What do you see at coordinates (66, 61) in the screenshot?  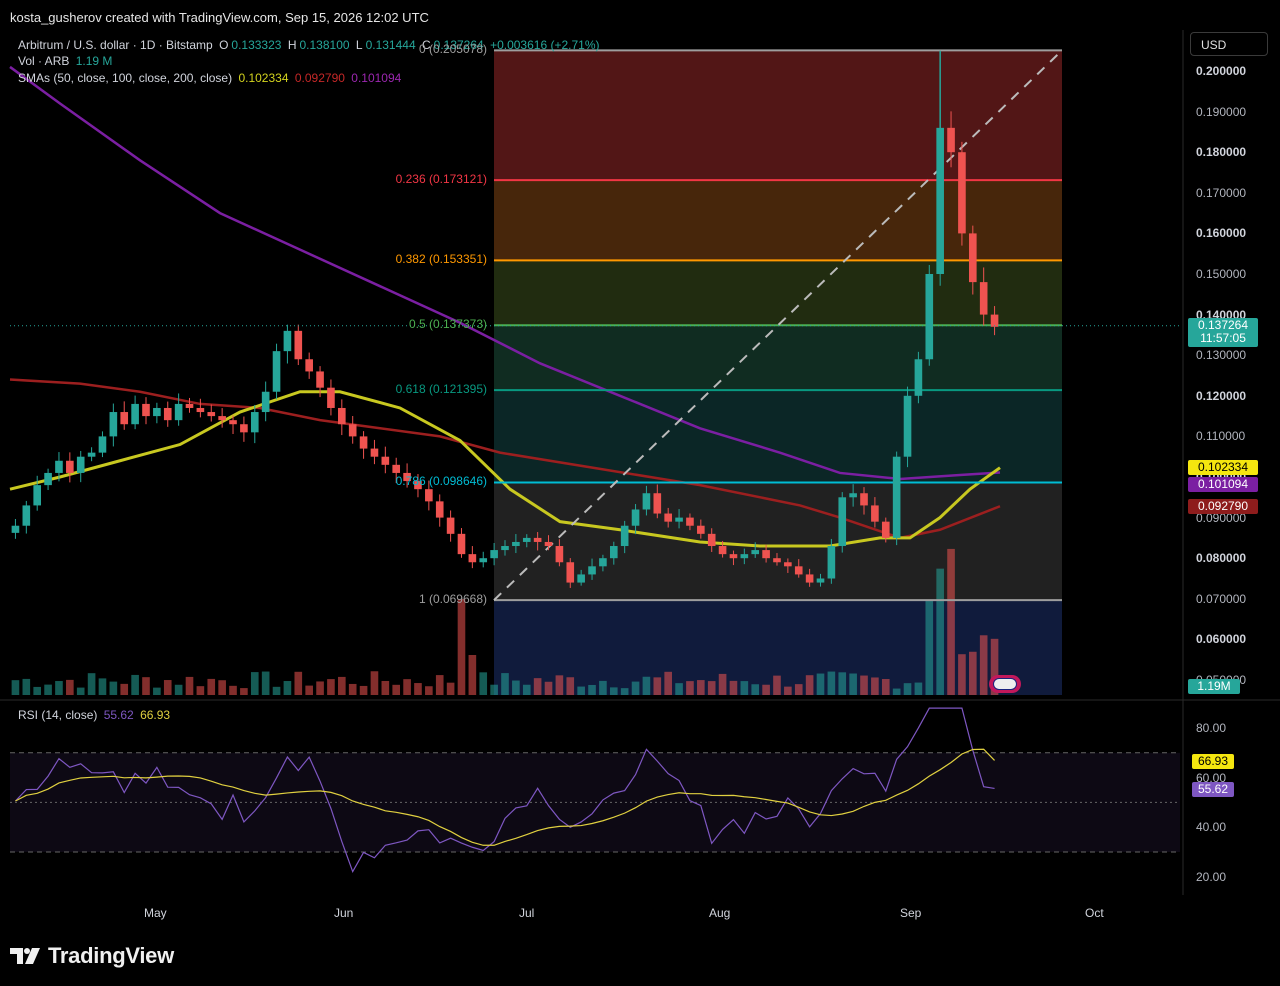 I see `volume-legend: Vol · ARB 1.19 M` at bounding box center [66, 61].